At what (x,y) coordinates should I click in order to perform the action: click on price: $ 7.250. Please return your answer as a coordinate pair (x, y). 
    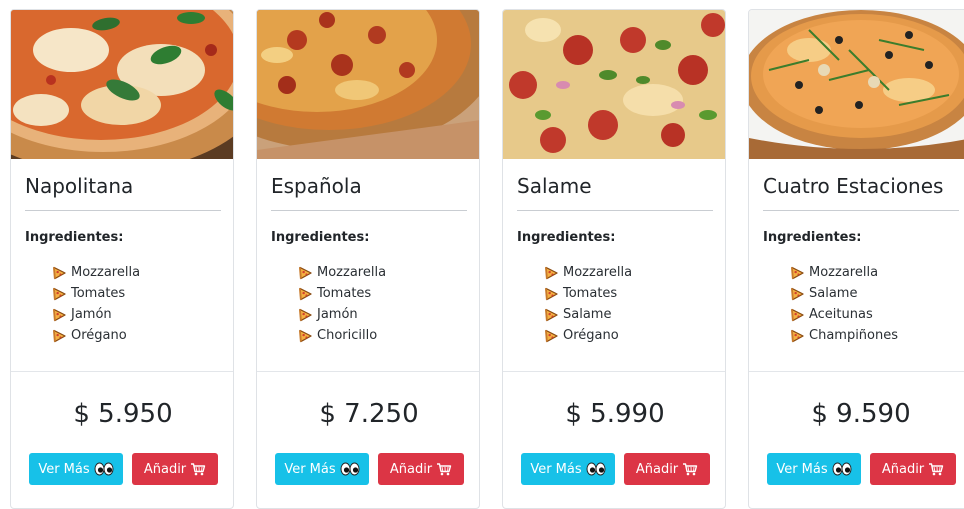
    Looking at the image, I should click on (368, 414).